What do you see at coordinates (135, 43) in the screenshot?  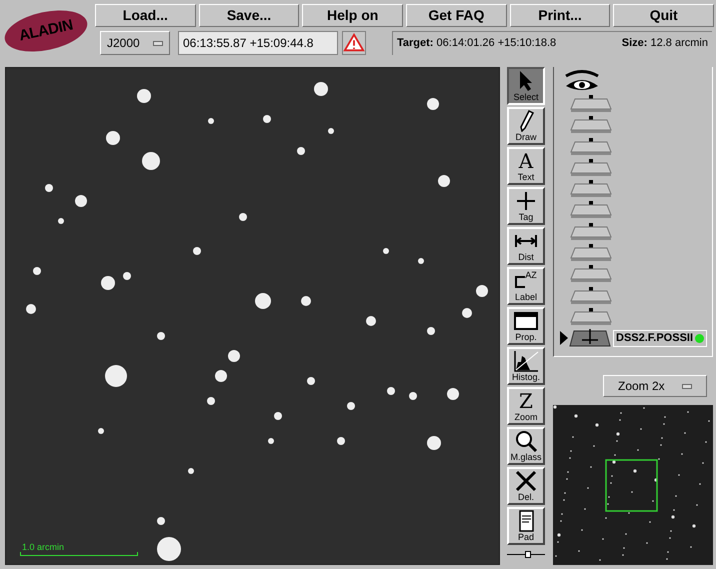 I see `frame-dropdown: J2000` at bounding box center [135, 43].